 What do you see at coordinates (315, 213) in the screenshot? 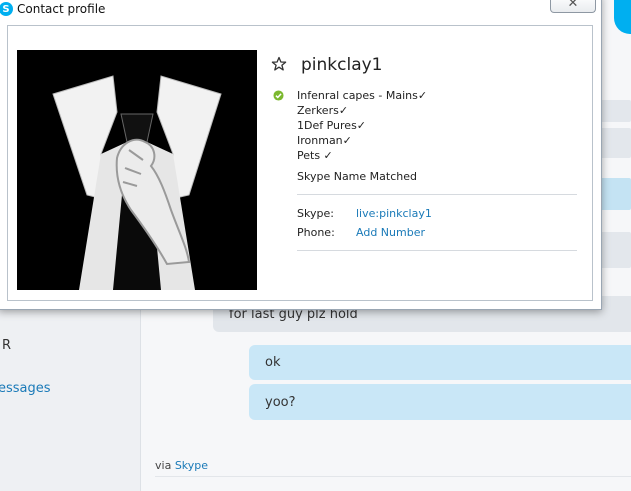
I see `skype-field-label: Skype:` at bounding box center [315, 213].